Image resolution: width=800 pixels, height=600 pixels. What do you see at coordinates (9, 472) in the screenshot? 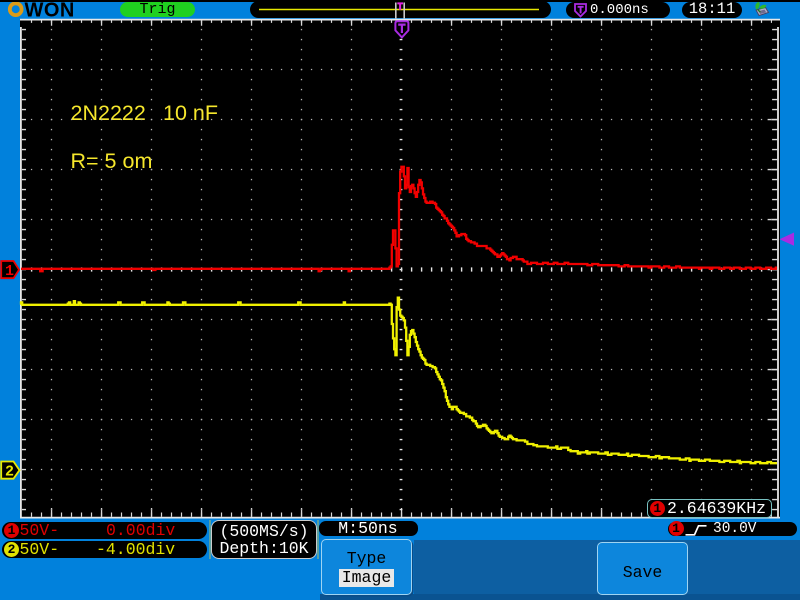
I see `svg-text: 2` at bounding box center [9, 472].